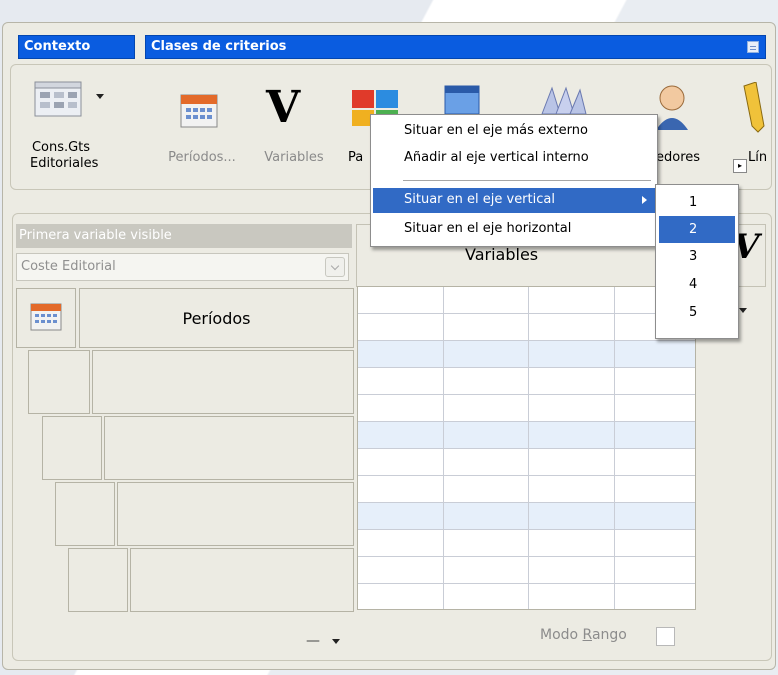 This screenshot has width=778, height=675. I want to click on modo-rango-label: Modo Rango, so click(583, 635).